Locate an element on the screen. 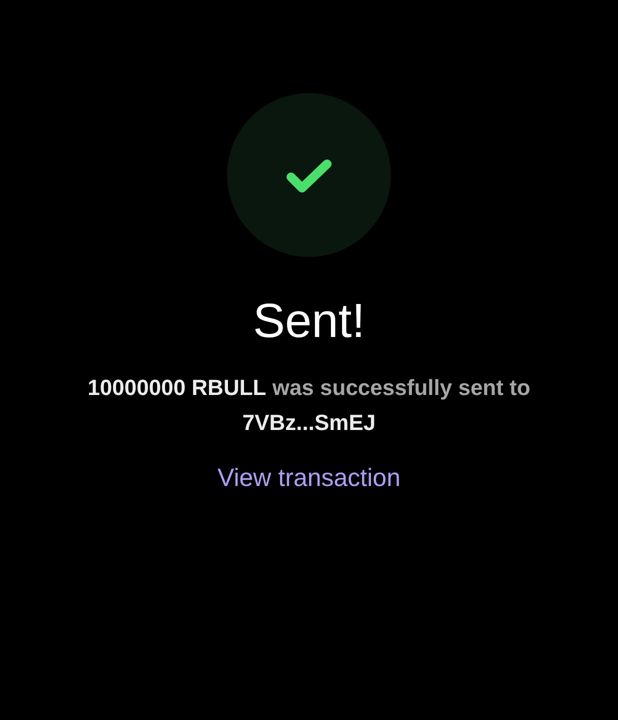 The image size is (618, 720). status-message: 10000000 RBULL was successfully sent to 7VBz...SmEJ is located at coordinates (309, 405).